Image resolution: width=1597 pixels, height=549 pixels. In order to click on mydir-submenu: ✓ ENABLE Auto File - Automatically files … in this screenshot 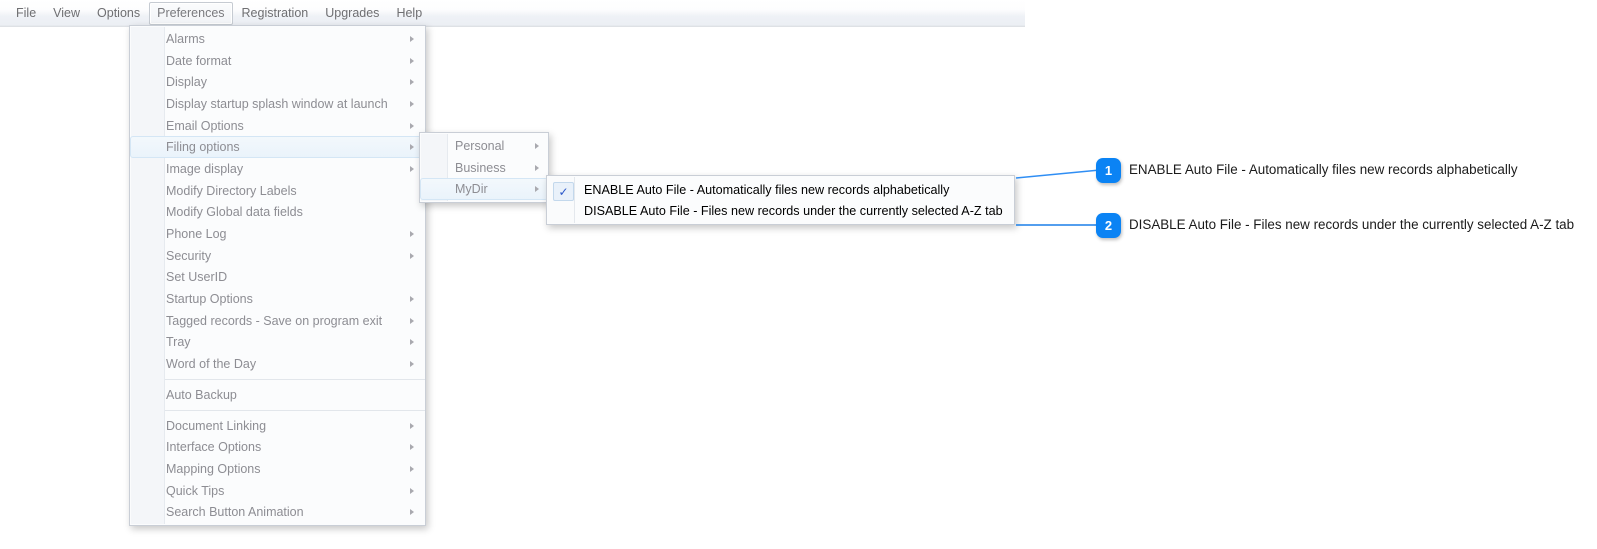, I will do `click(780, 200)`.